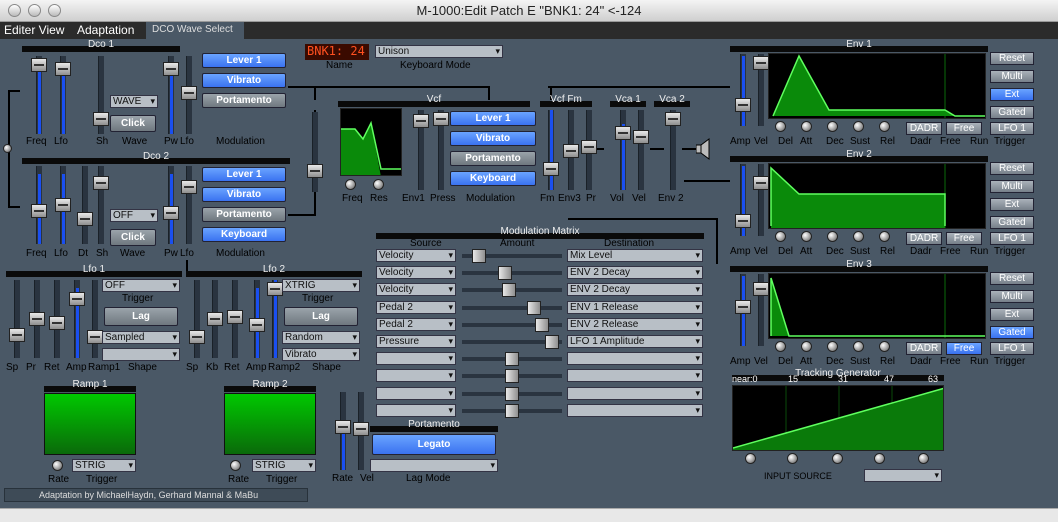  I want to click on minimize-window-button, so click(34, 10).